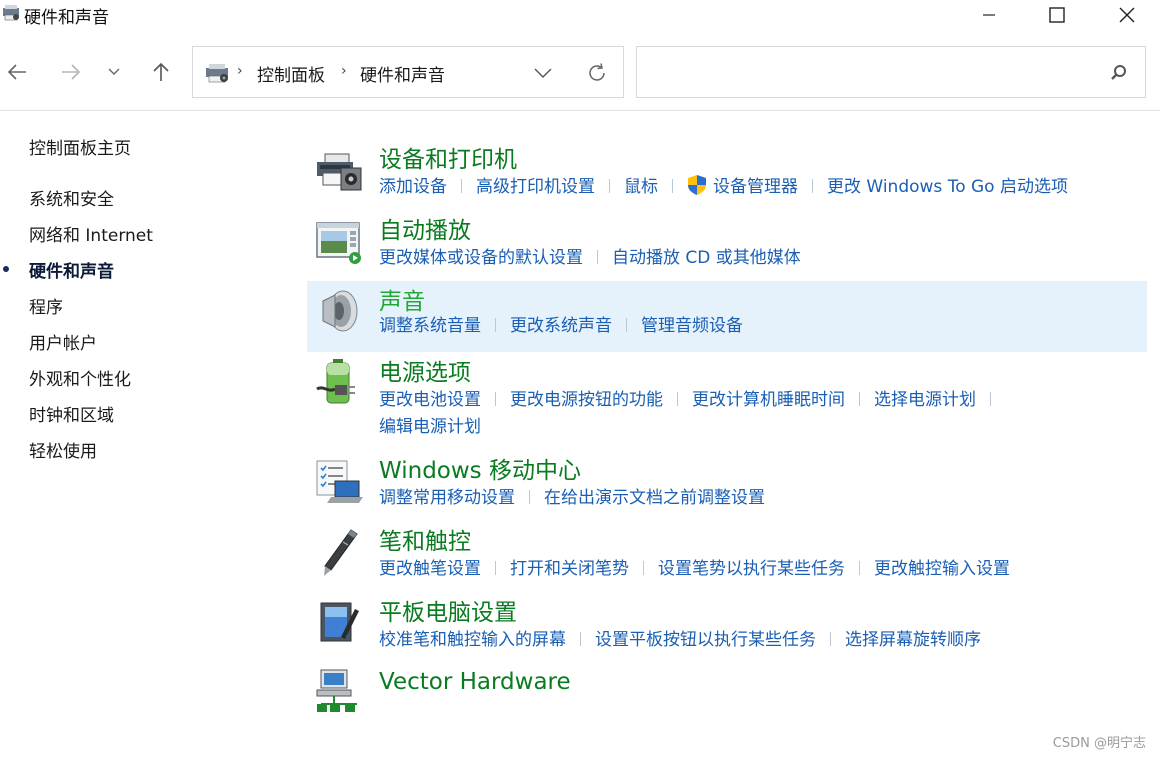 The image size is (1160, 757). I want to click on window-title: 硬件和声音, so click(66, 18).